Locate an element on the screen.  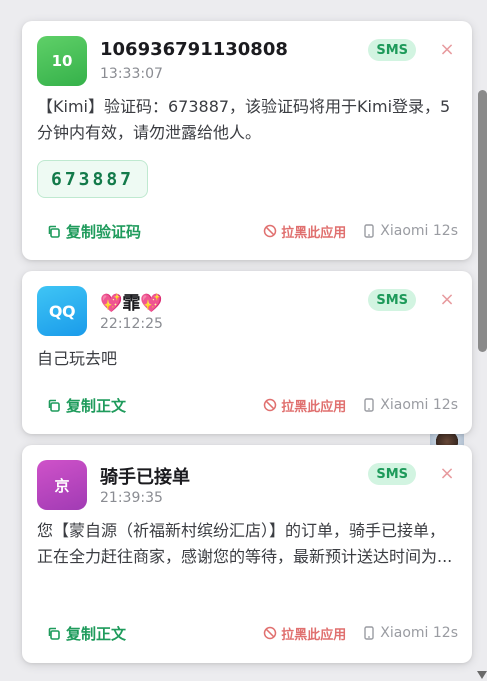
sms-app-icon: 10 is located at coordinates (62, 61).